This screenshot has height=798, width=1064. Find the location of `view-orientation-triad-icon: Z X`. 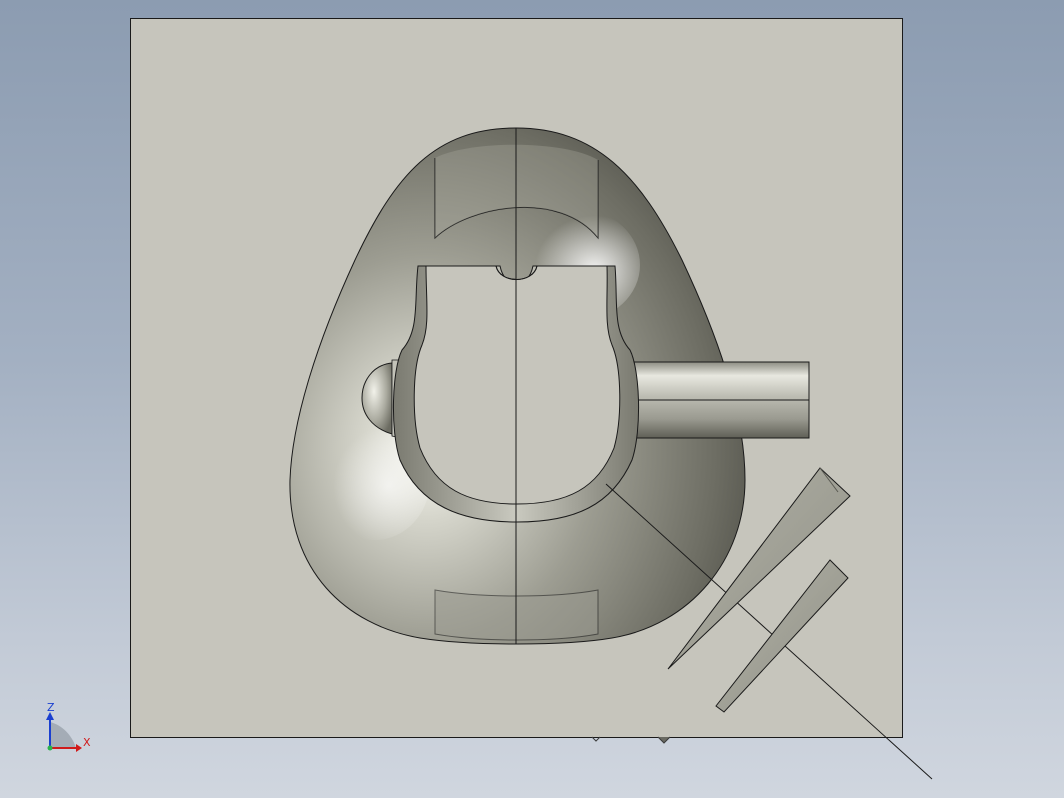

view-orientation-triad-icon: Z X is located at coordinates (68, 726).